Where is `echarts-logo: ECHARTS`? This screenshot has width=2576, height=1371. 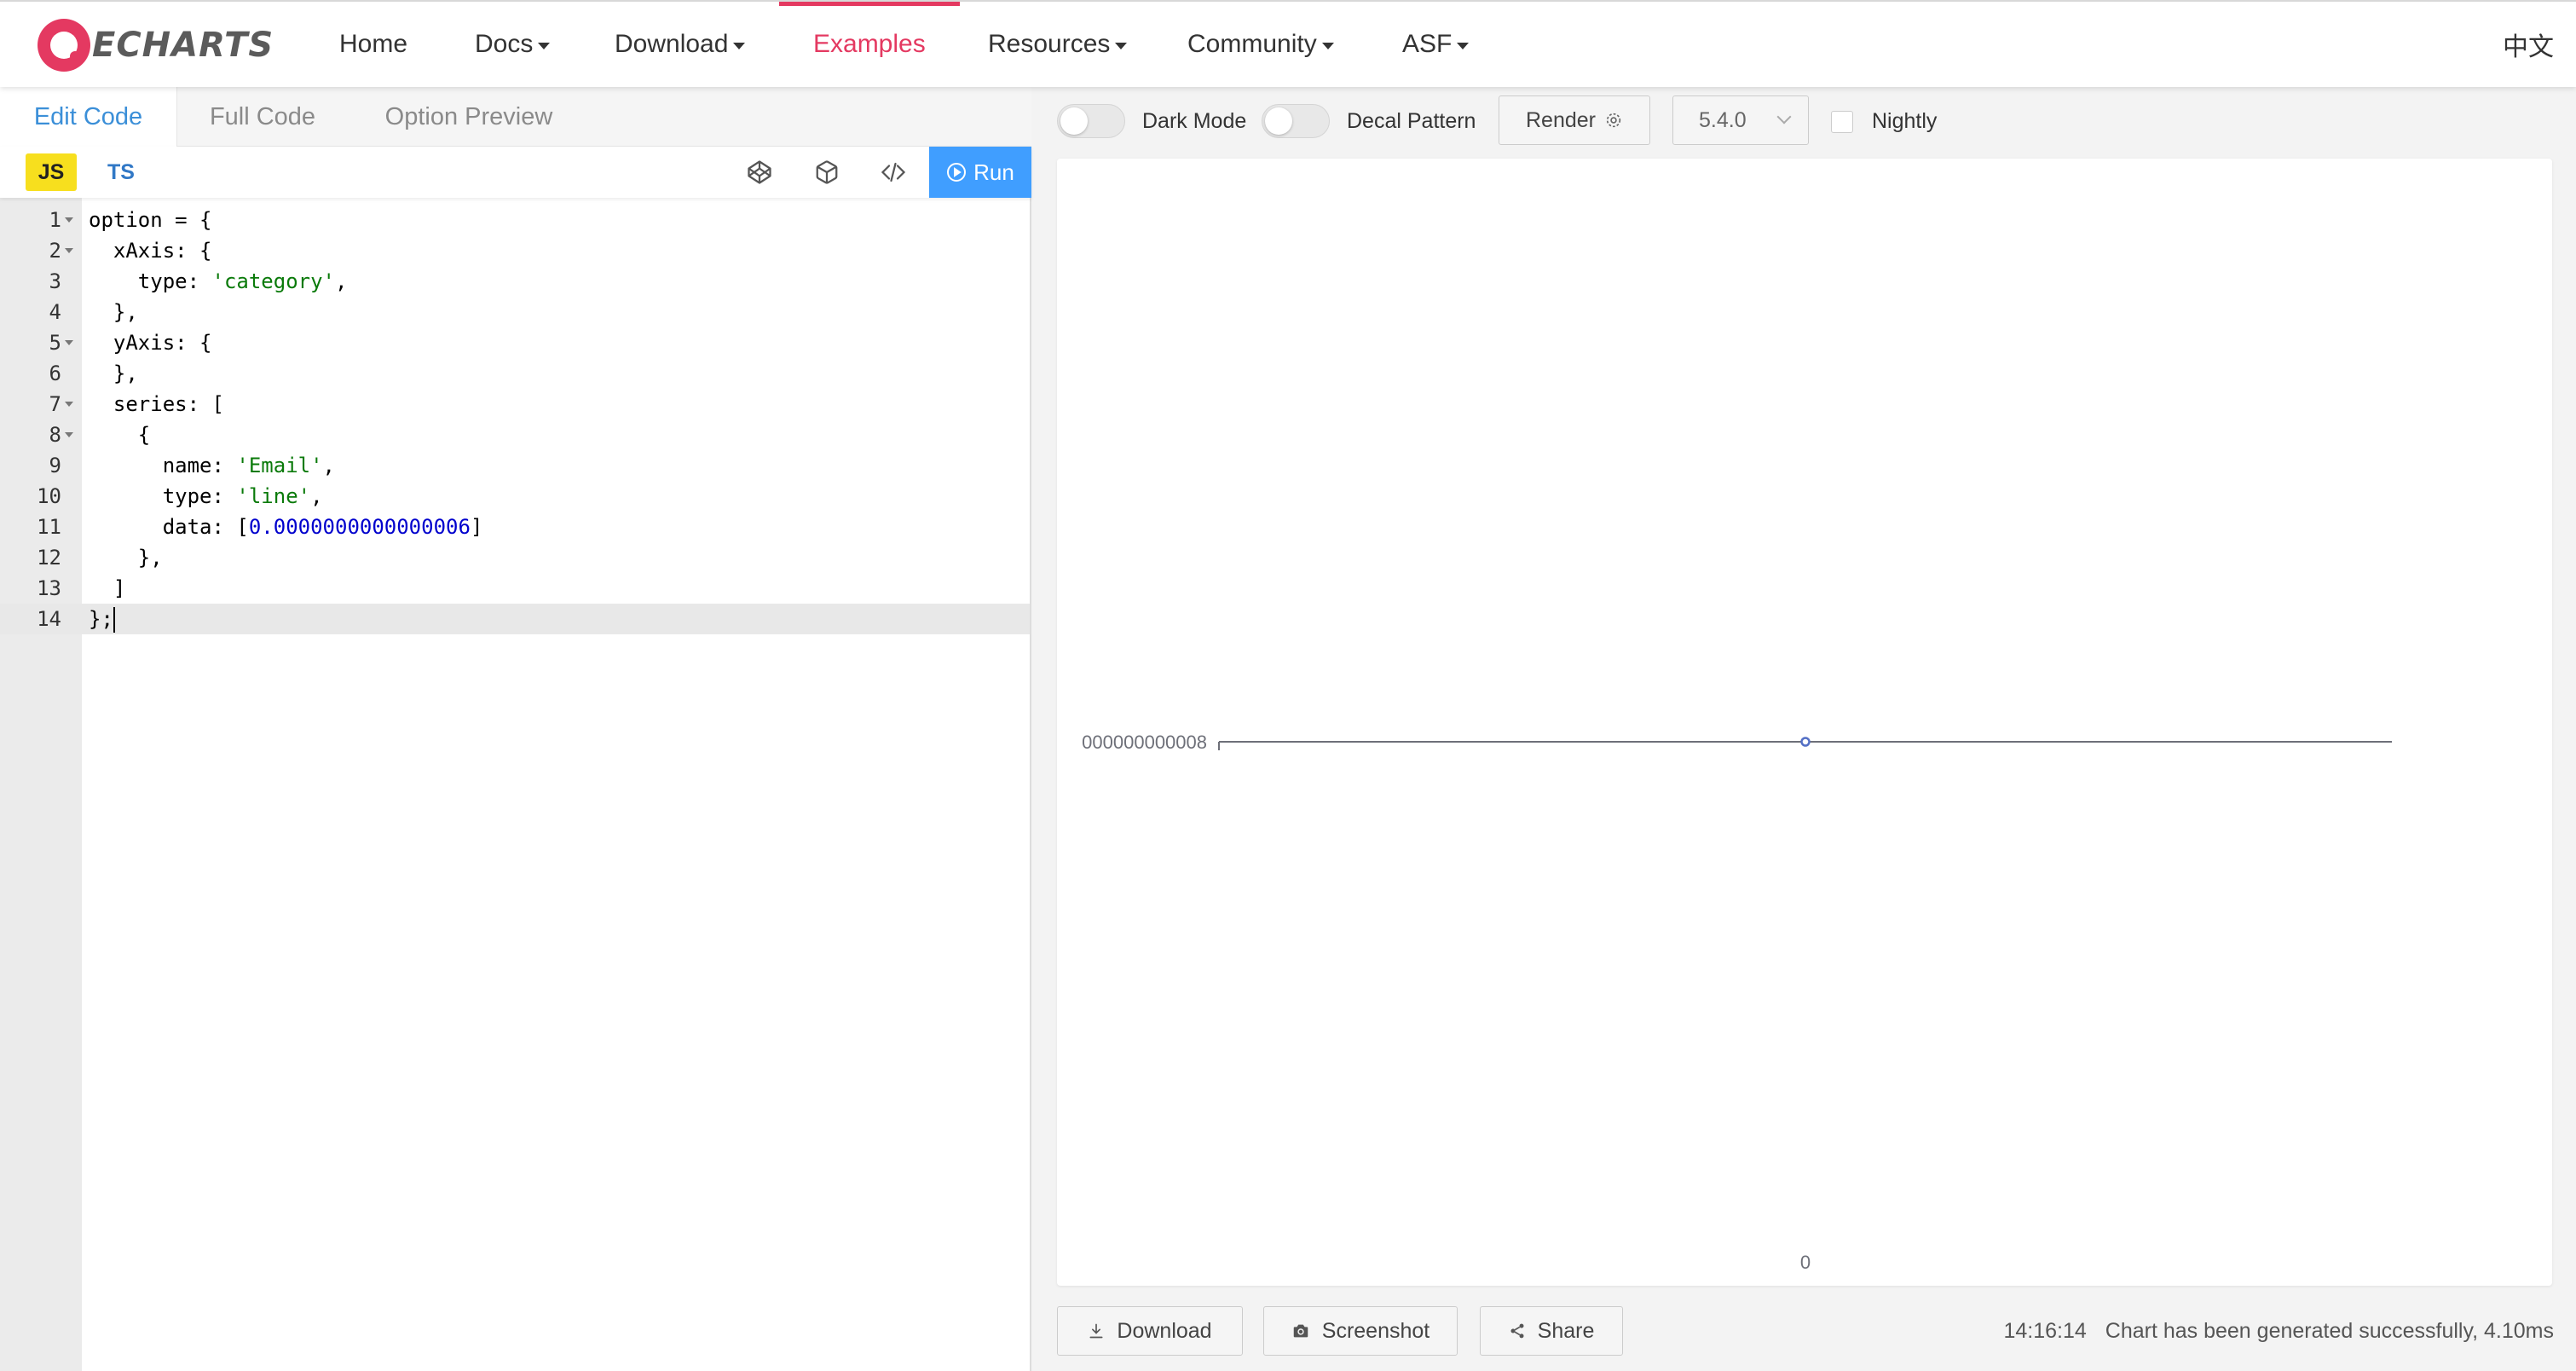 echarts-logo: ECHARTS is located at coordinates (156, 45).